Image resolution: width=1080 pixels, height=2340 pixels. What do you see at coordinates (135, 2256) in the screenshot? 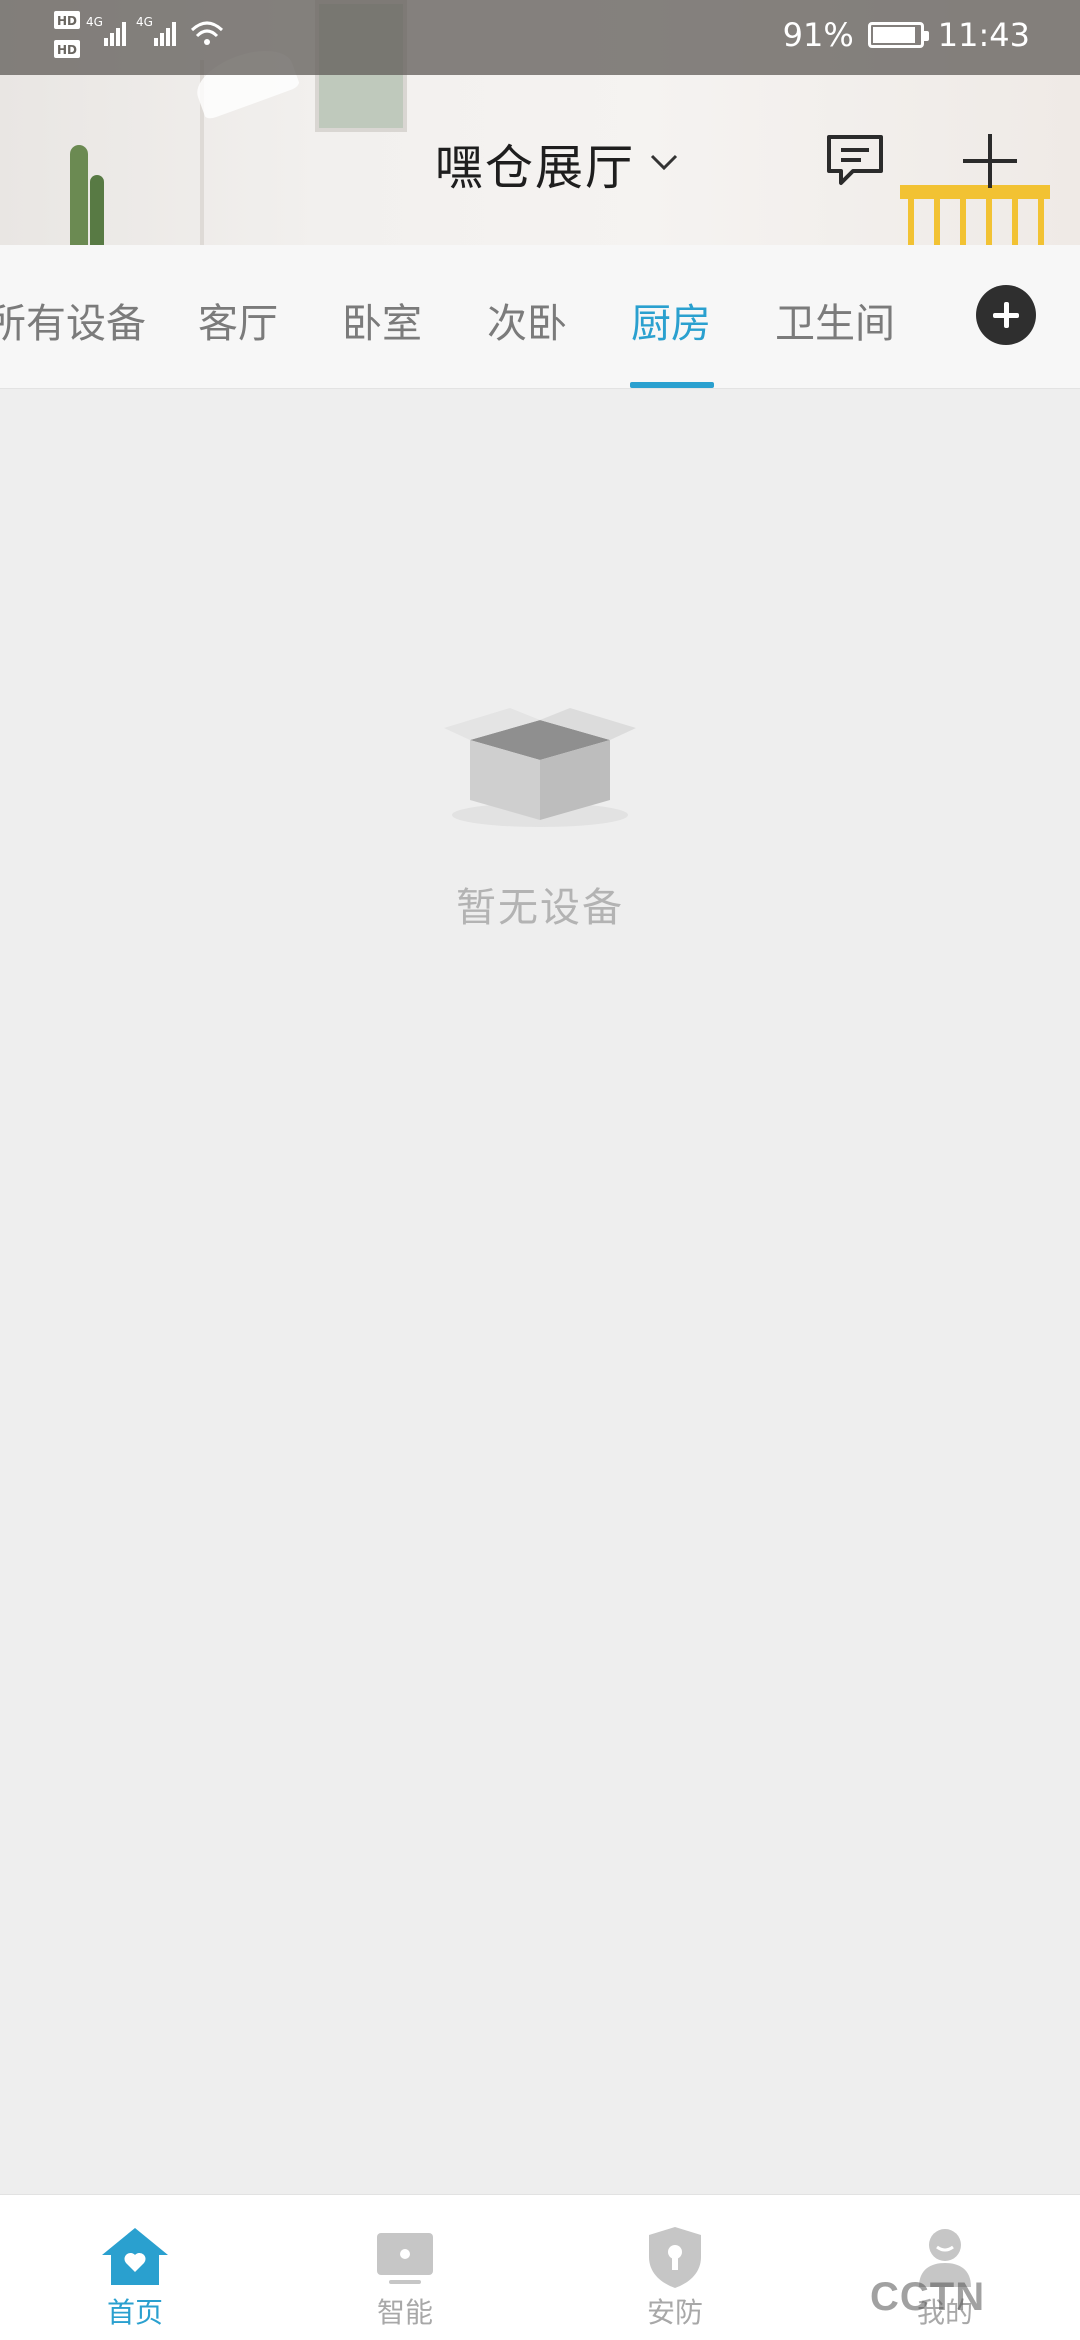
I see `home-icon` at bounding box center [135, 2256].